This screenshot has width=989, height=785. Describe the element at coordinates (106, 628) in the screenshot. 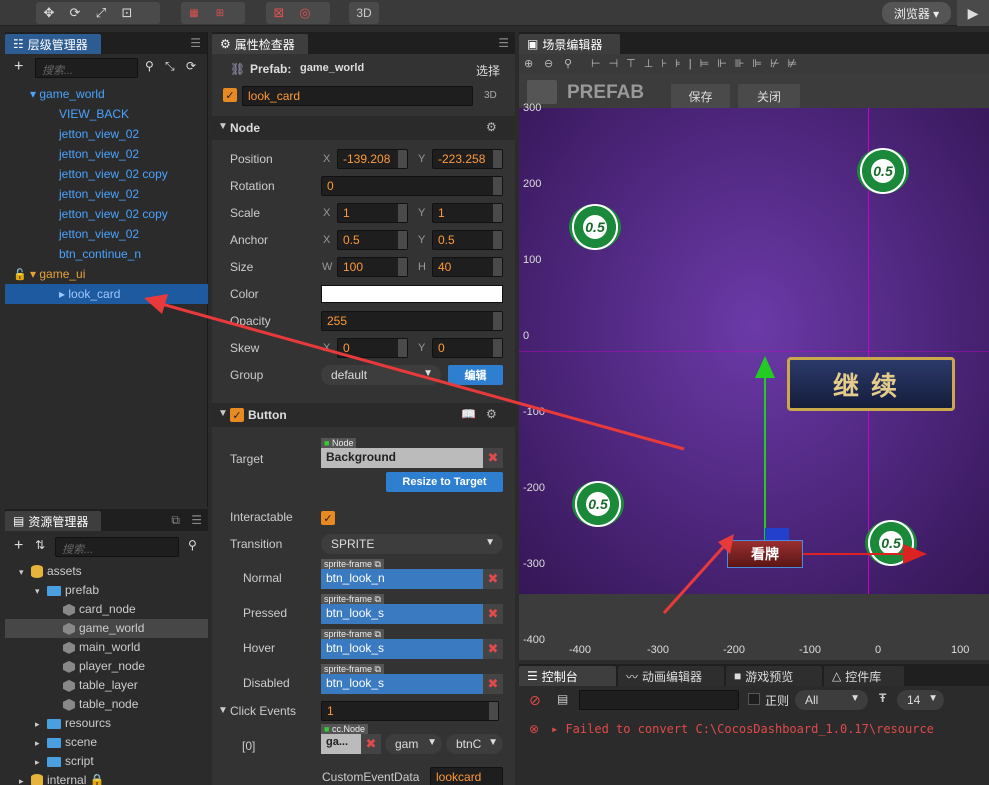

I see `asset-item: game_world` at that location.